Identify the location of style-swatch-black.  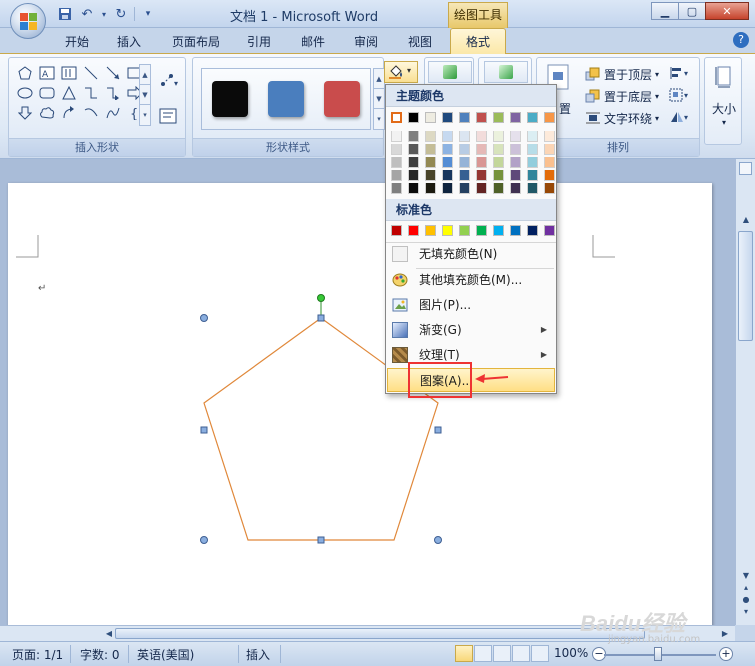
(230, 99).